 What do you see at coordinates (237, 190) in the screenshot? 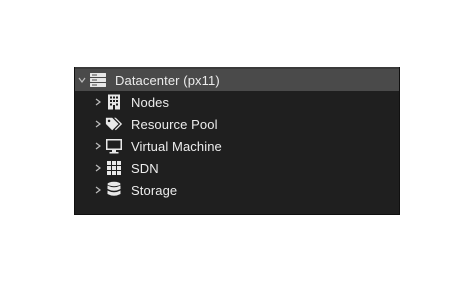
I see `tree-item-storage: Storage` at bounding box center [237, 190].